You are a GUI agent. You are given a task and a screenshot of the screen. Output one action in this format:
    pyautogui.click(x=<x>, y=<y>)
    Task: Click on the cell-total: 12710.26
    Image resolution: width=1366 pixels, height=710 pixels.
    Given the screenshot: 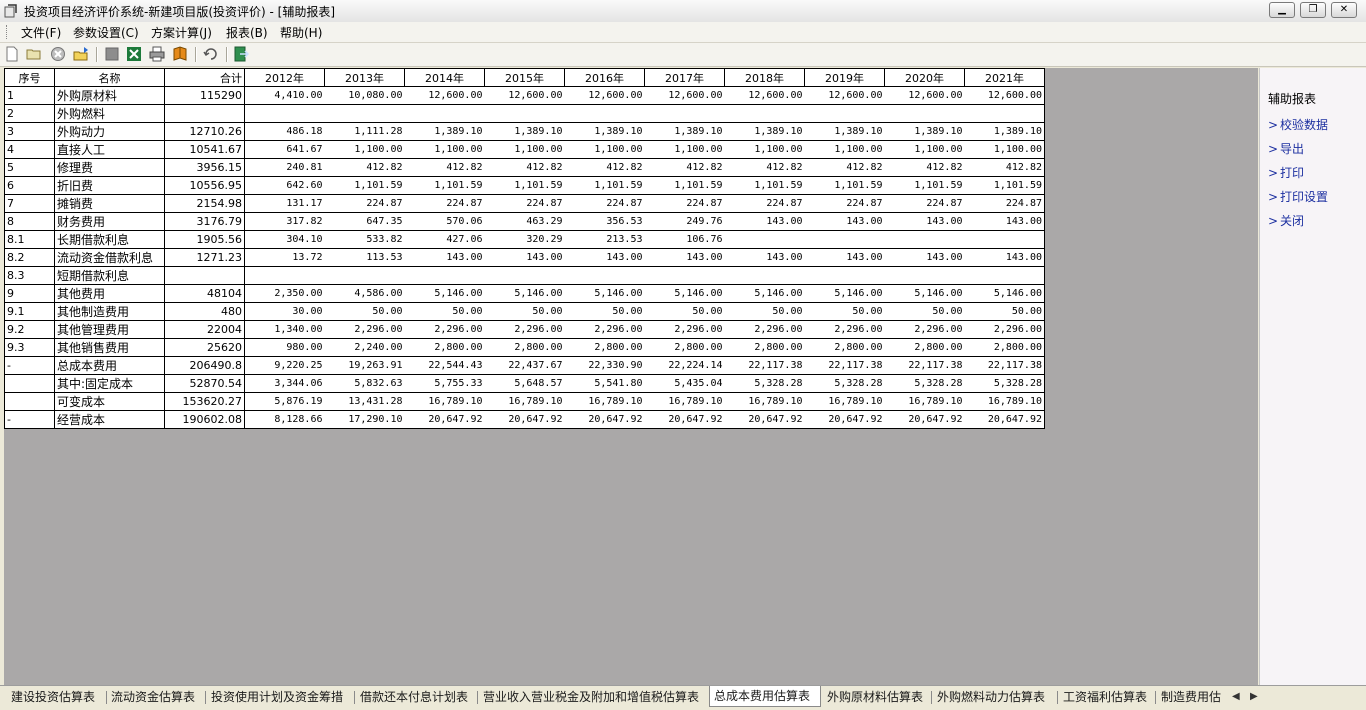 What is the action you would take?
    pyautogui.click(x=204, y=131)
    